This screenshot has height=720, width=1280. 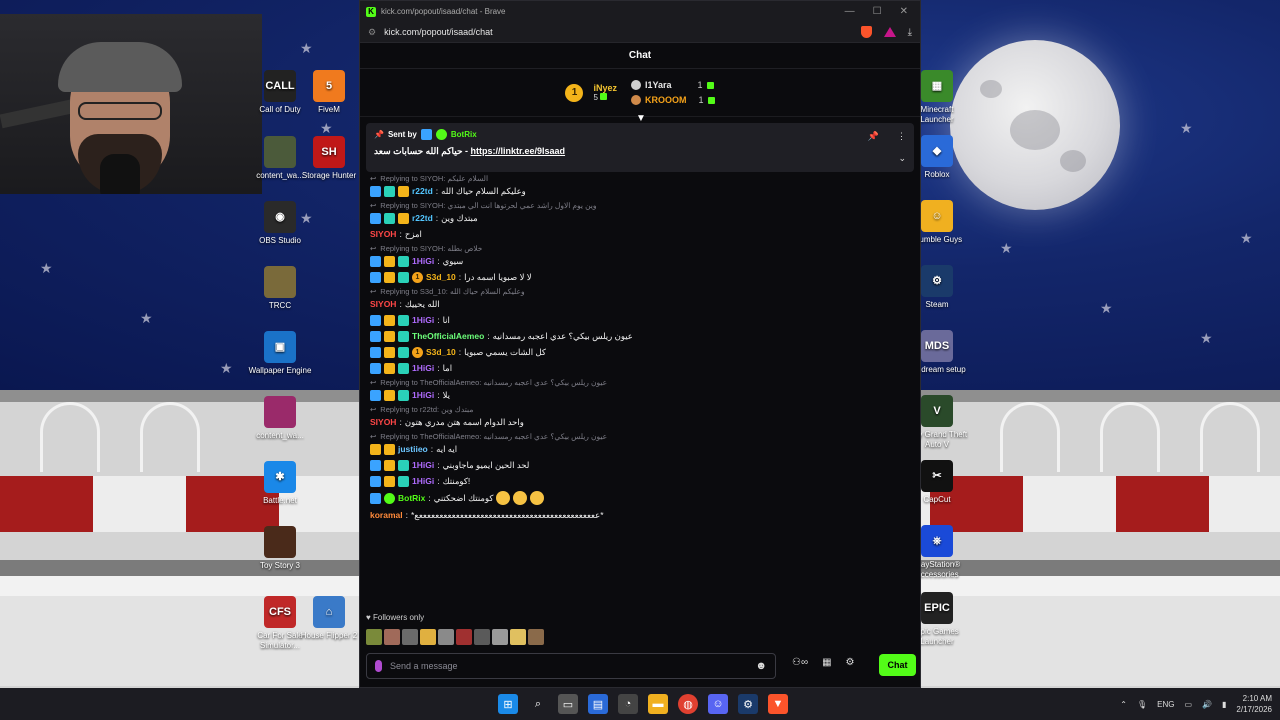 What do you see at coordinates (1207, 704) in the screenshot?
I see `volume-icon: 🔊` at bounding box center [1207, 704].